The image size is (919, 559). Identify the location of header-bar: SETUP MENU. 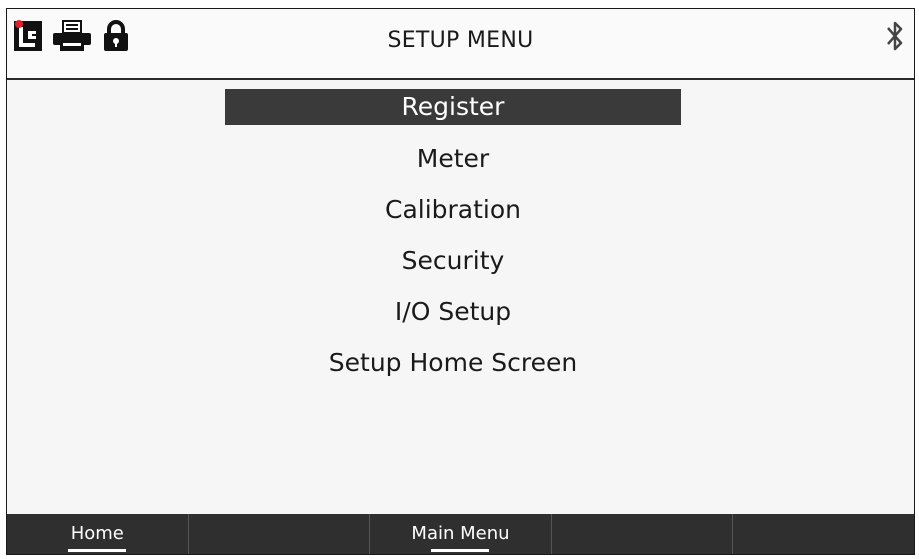
(460, 44).